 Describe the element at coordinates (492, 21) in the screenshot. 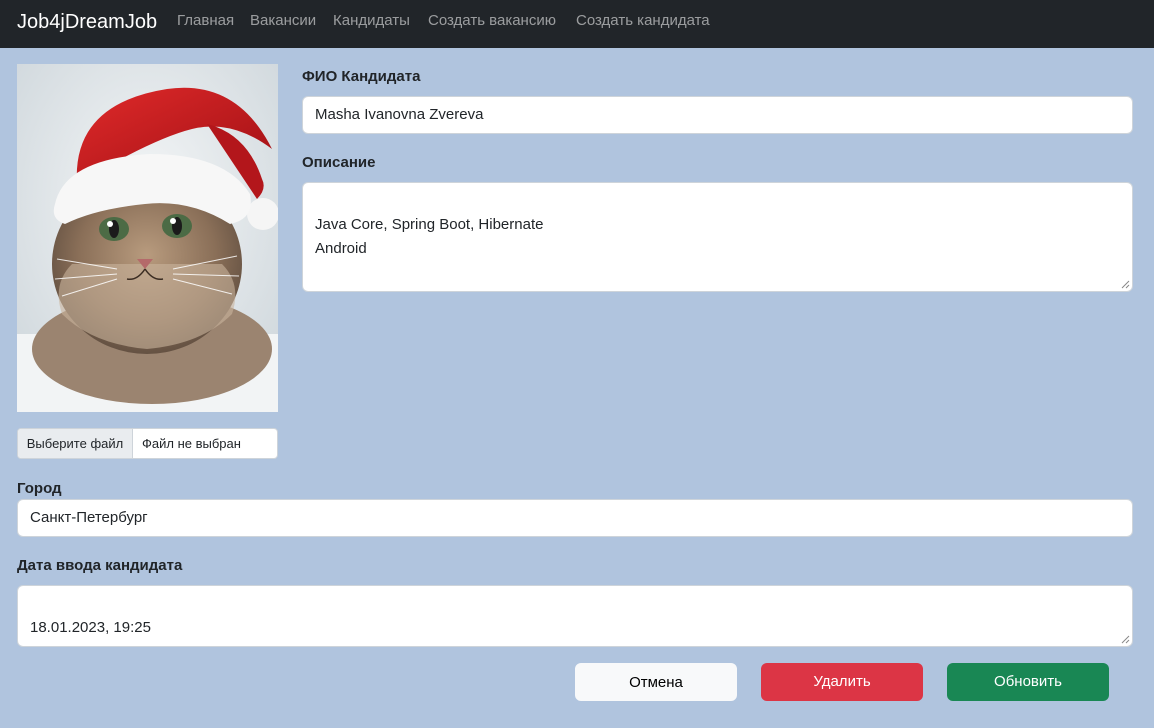

I see `nav-link-create-vacancy: Создать вакансию` at that location.